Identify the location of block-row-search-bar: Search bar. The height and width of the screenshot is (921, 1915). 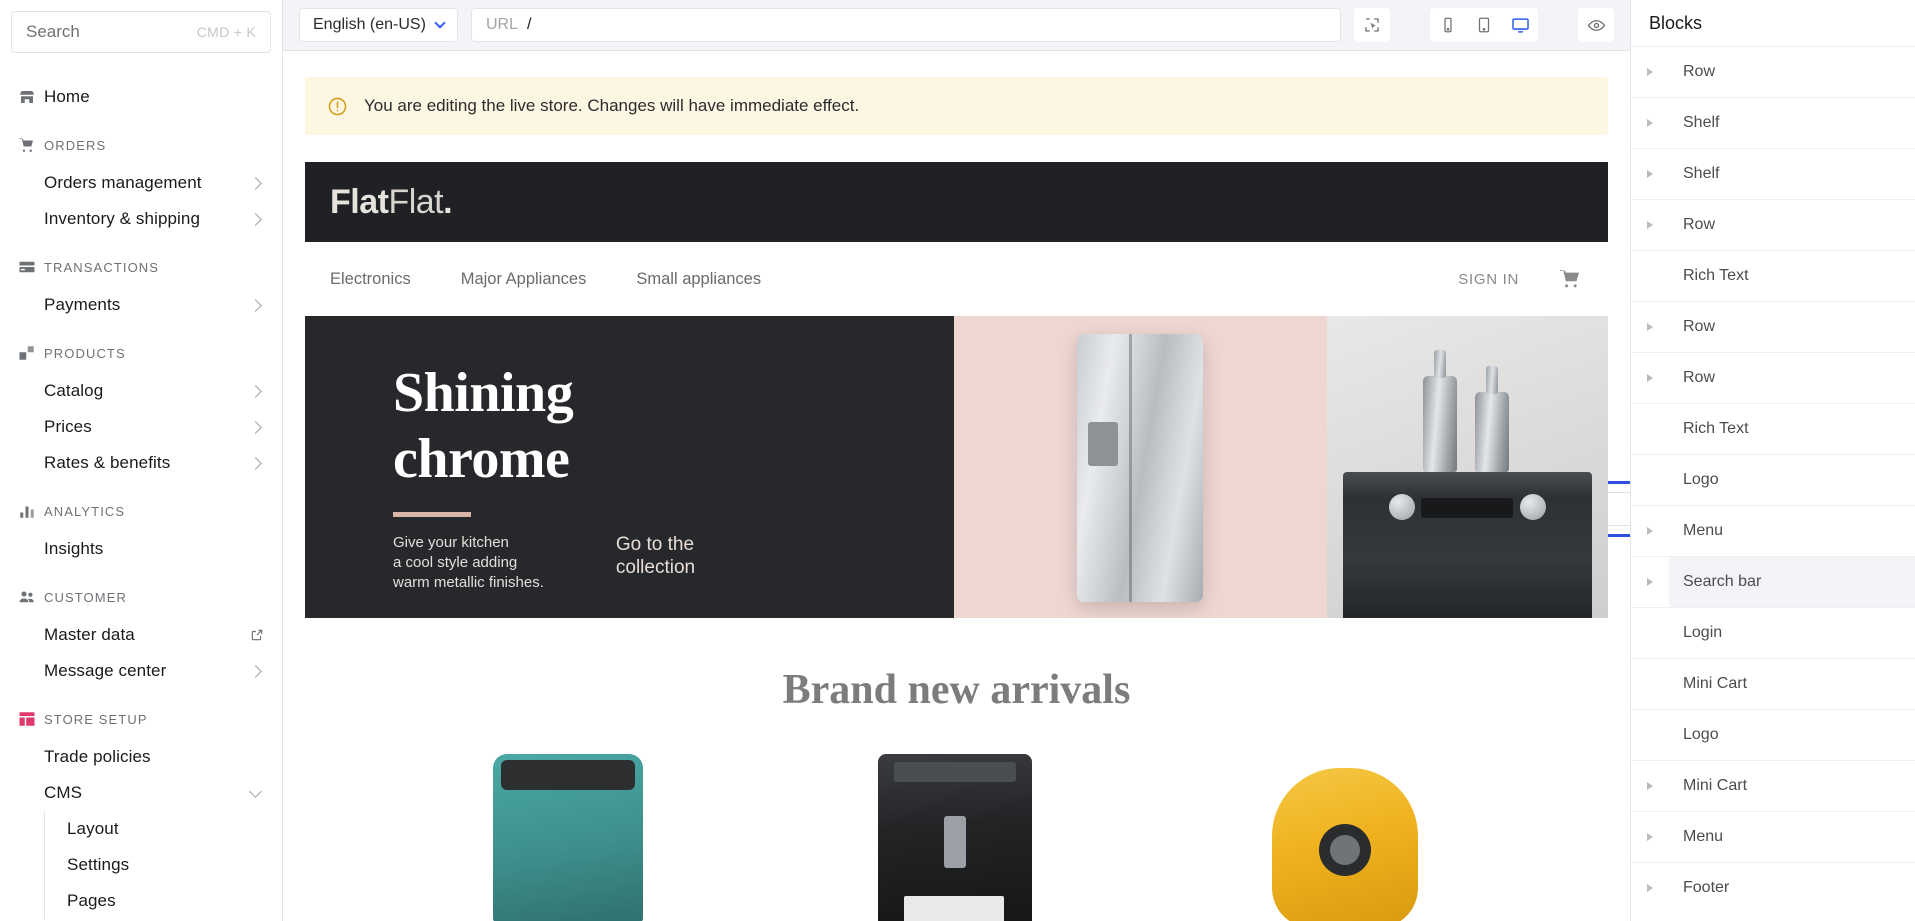
(1773, 581).